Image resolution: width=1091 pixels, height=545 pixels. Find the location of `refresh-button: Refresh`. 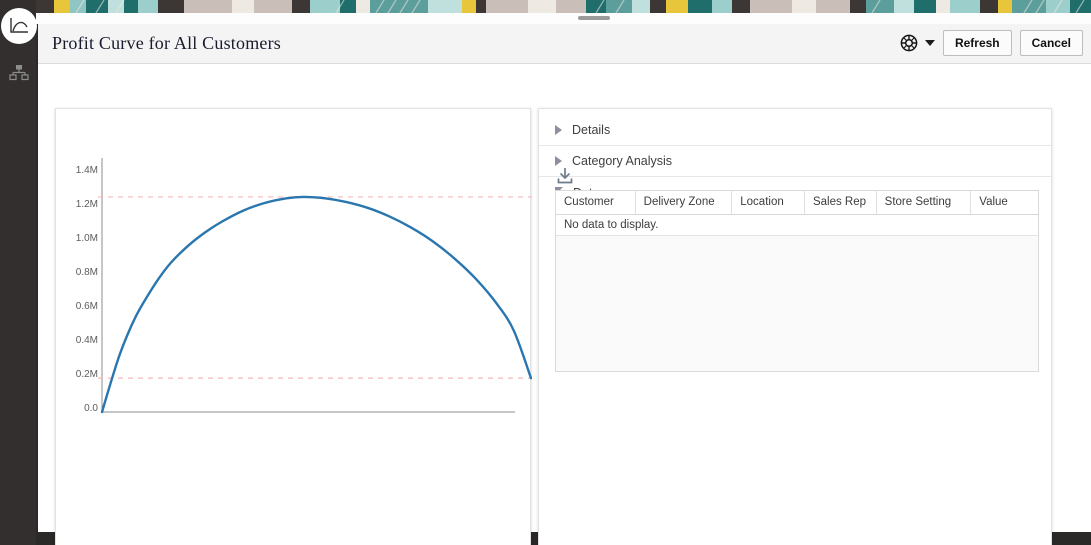

refresh-button: Refresh is located at coordinates (977, 43).